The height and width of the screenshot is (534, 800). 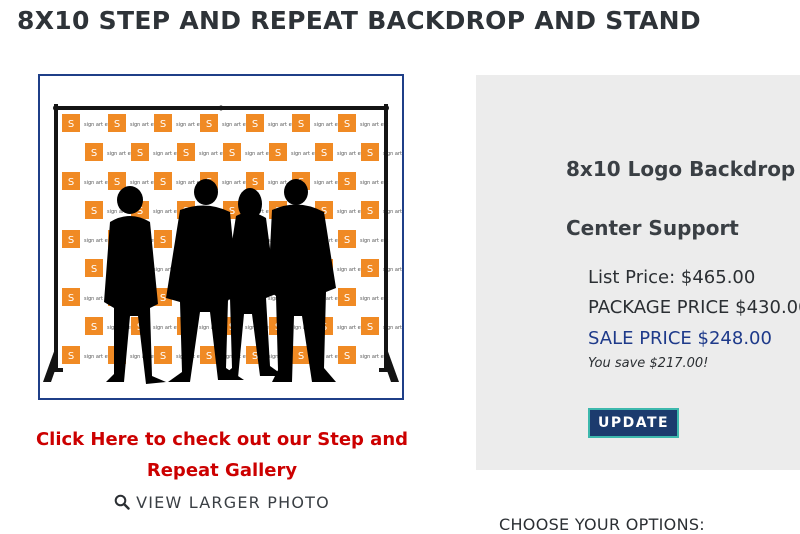 I want to click on view-larger-label: VIEW LARGER PHOTO, so click(x=233, y=502).